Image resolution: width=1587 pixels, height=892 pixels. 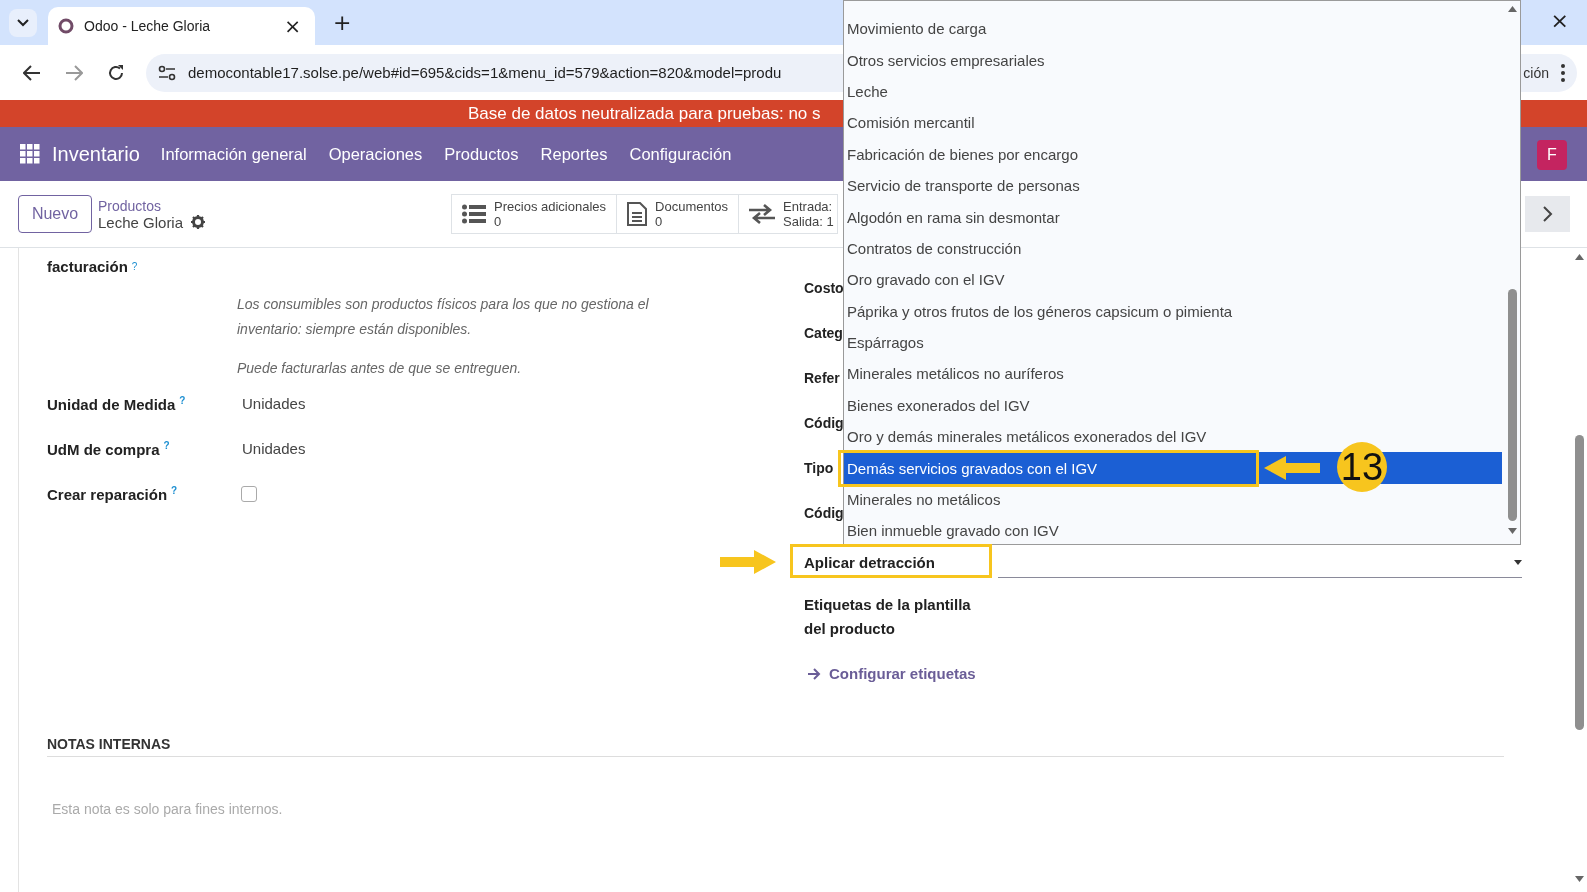 What do you see at coordinates (342, 22) in the screenshot?
I see `new-tab-button: +` at bounding box center [342, 22].